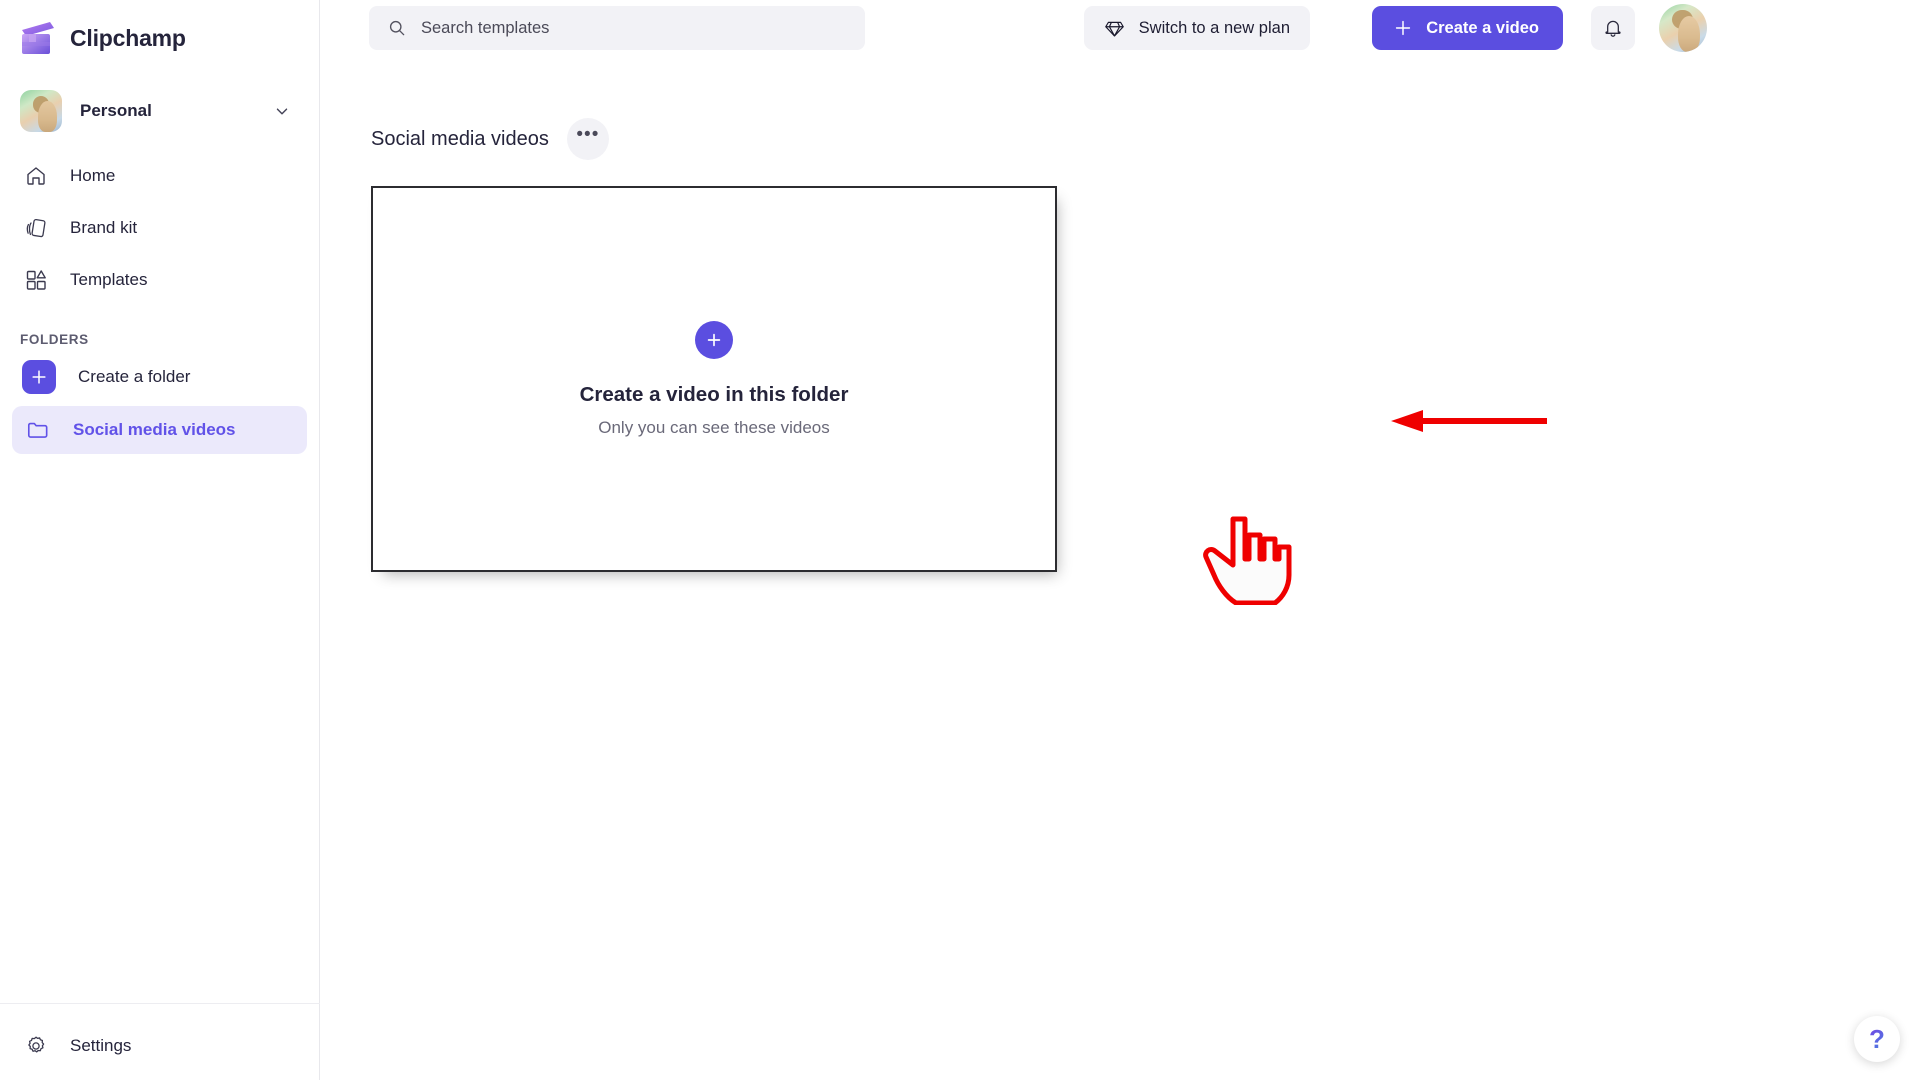 The image size is (1920, 1080). I want to click on notifications-button, so click(1613, 28).